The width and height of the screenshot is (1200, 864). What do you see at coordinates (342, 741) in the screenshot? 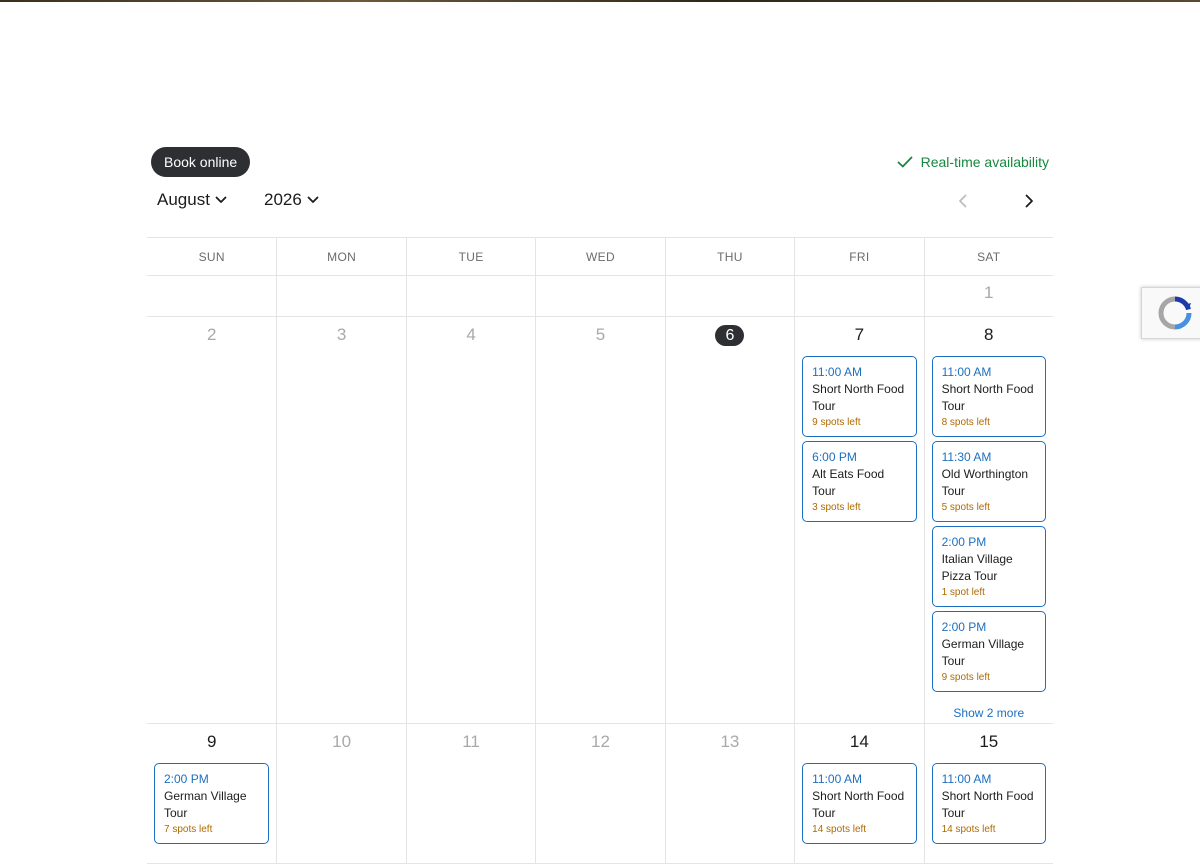
I see `day-number: 10` at bounding box center [342, 741].